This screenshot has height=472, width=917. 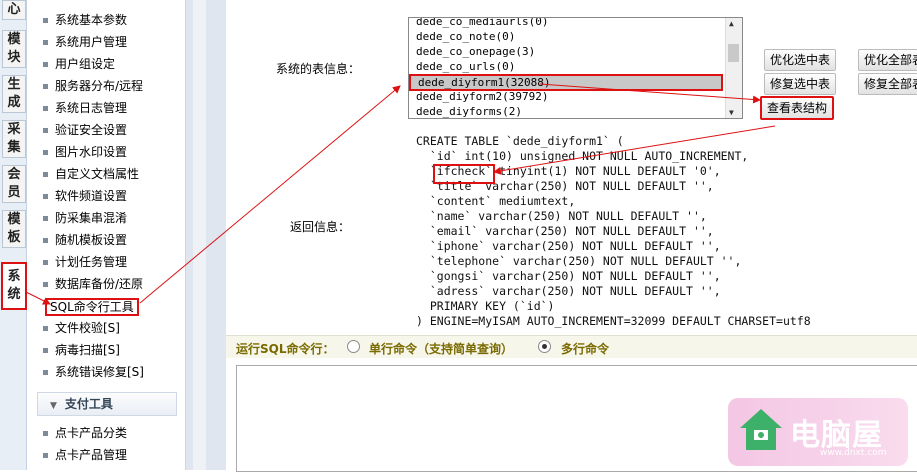 I want to click on arrow-button-to-ifcheck, so click(x=634, y=150).